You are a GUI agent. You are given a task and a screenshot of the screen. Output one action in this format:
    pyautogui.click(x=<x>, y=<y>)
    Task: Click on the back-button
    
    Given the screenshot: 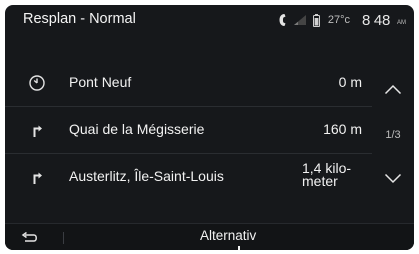 What is the action you would take?
    pyautogui.click(x=30, y=238)
    